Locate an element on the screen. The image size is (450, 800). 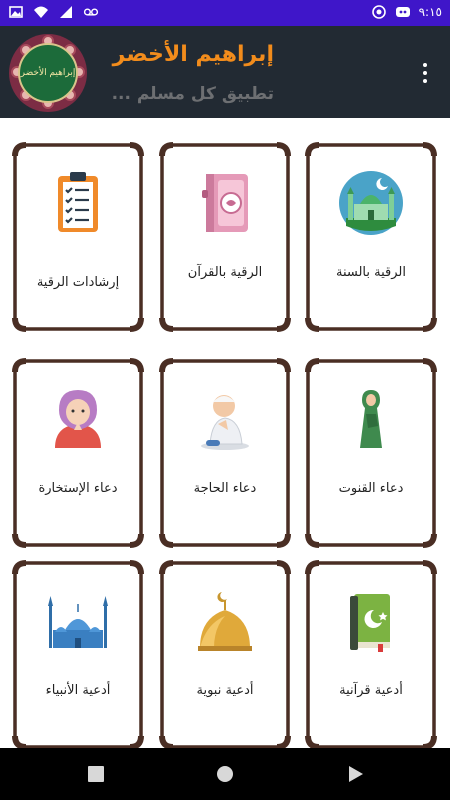
voicemail-icon is located at coordinates (91, 12).